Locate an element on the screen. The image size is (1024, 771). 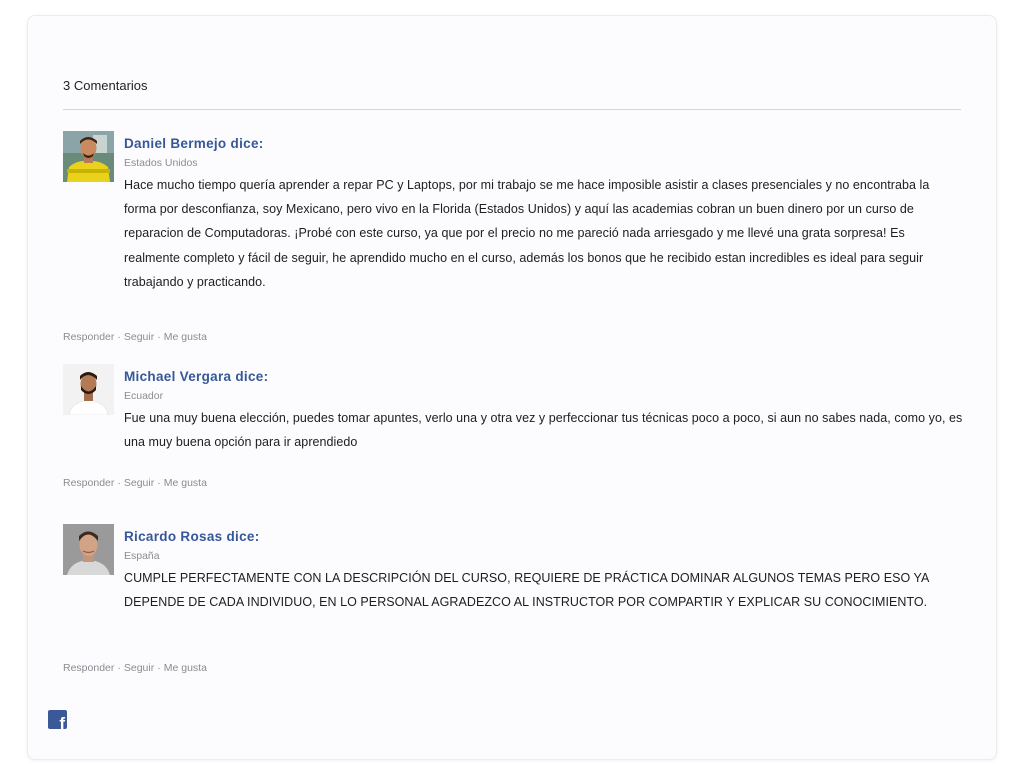
comment-author-location: Ecuador is located at coordinates (144, 396).